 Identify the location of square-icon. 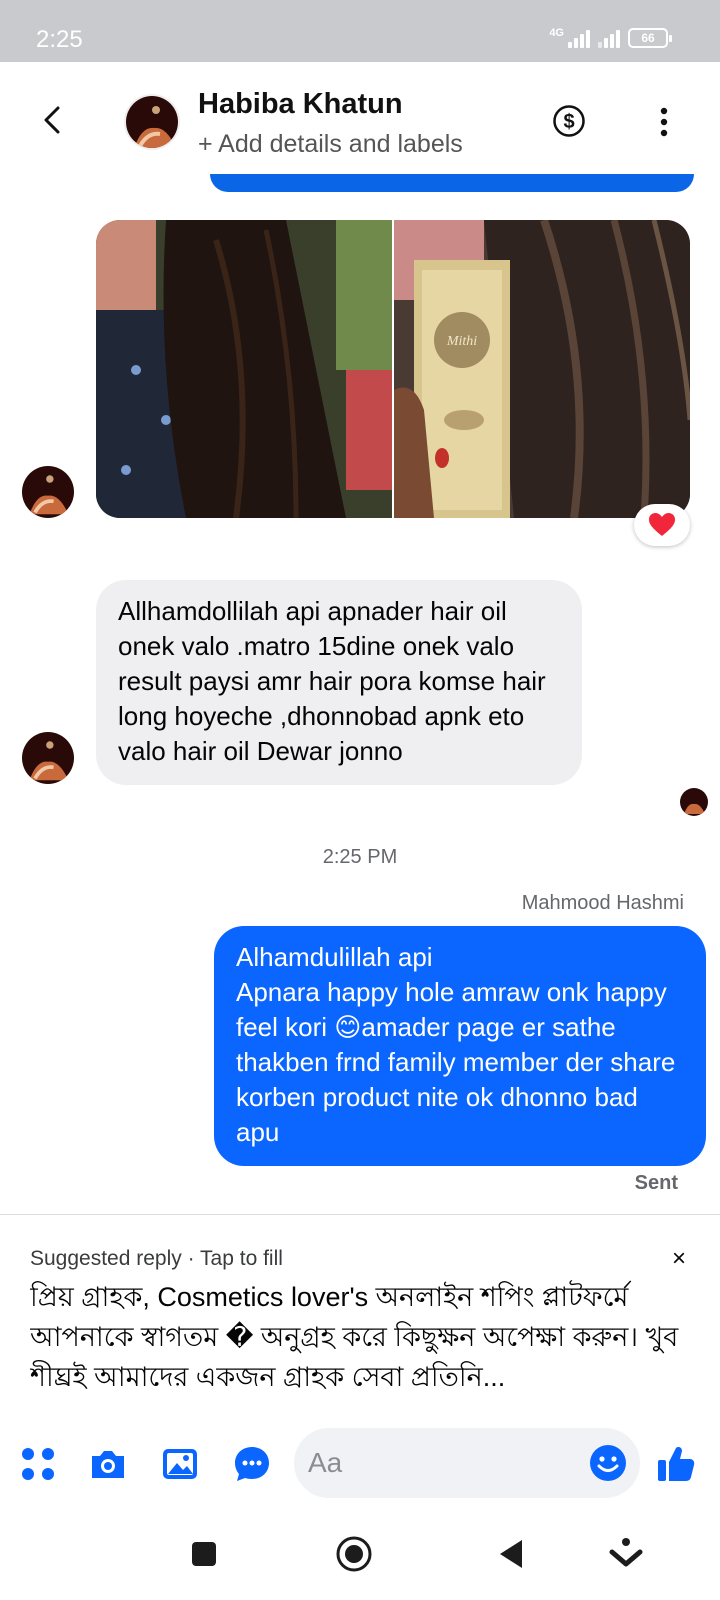
(204, 1554).